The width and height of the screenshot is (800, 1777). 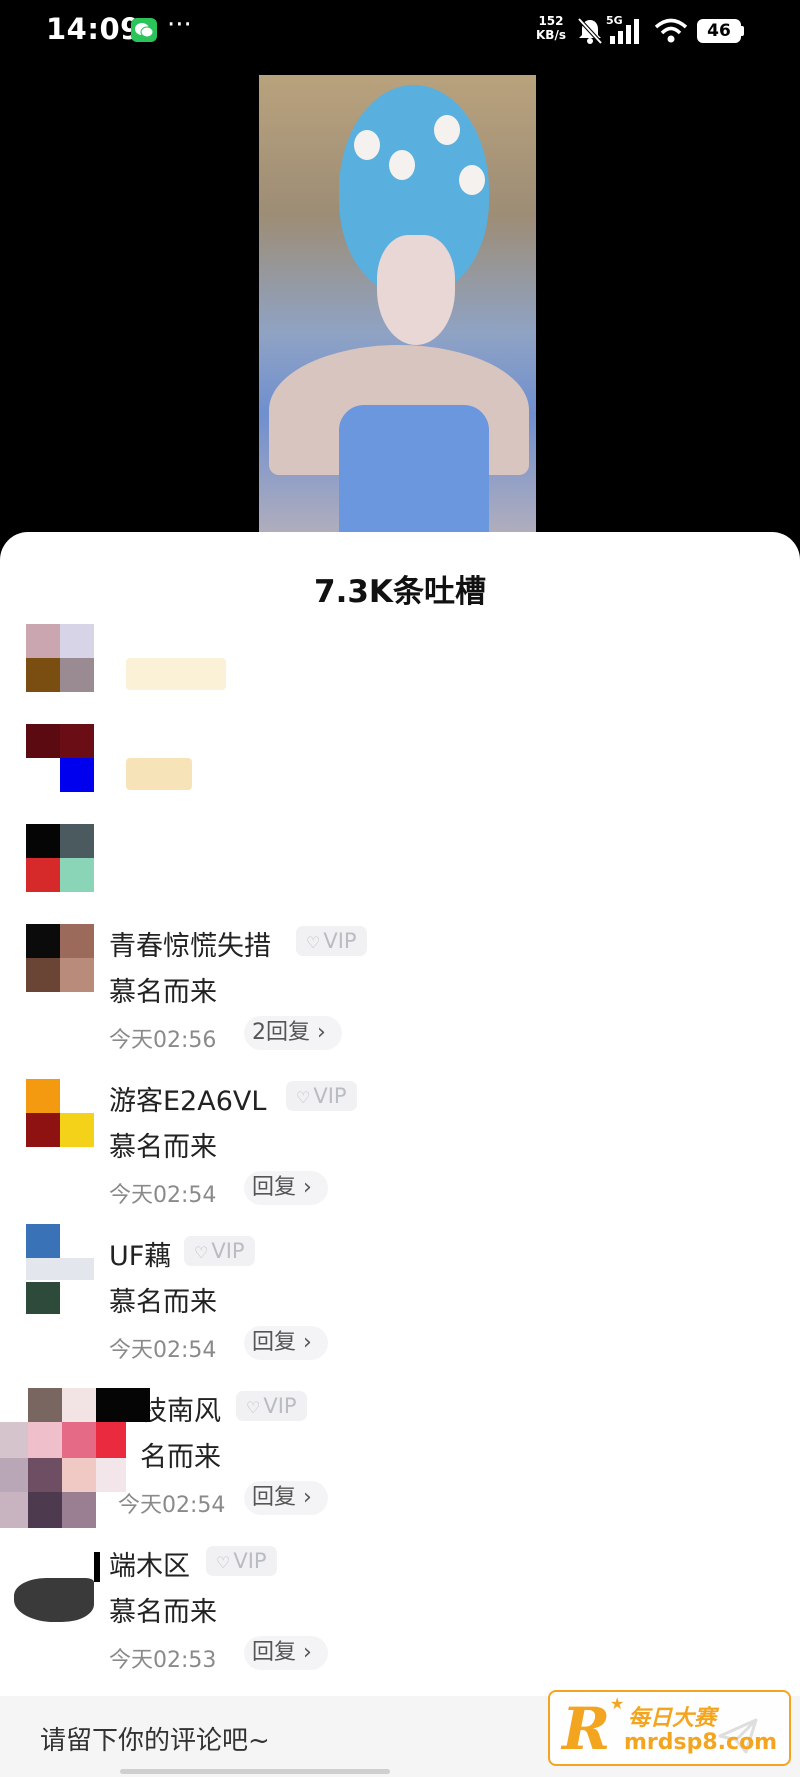 What do you see at coordinates (742, 31) in the screenshot?
I see `battery-cap` at bounding box center [742, 31].